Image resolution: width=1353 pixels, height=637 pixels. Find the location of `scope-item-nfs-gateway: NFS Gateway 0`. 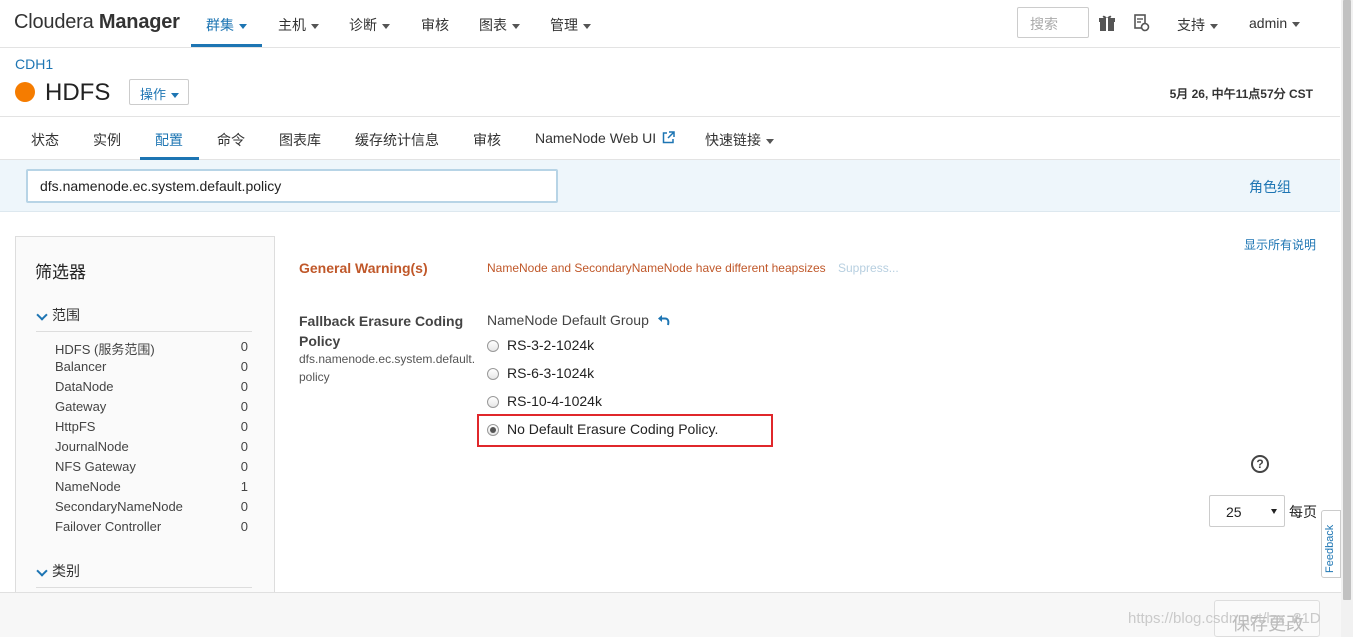

scope-item-nfs-gateway: NFS Gateway 0 is located at coordinates (151, 466).